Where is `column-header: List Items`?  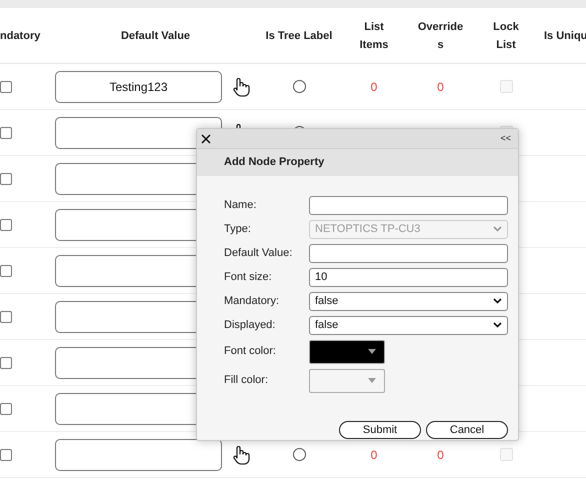 column-header: List Items is located at coordinates (374, 36).